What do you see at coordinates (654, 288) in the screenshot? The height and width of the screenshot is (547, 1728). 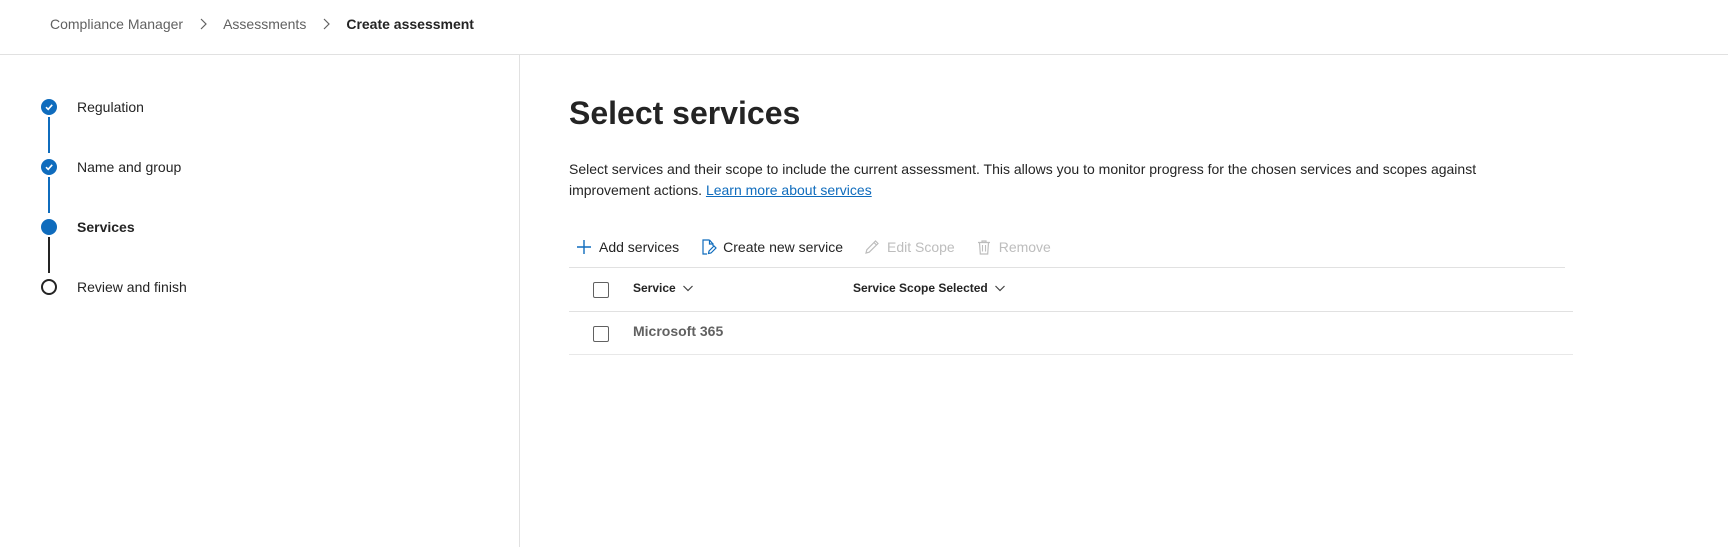 I see `column-header-label: Service` at bounding box center [654, 288].